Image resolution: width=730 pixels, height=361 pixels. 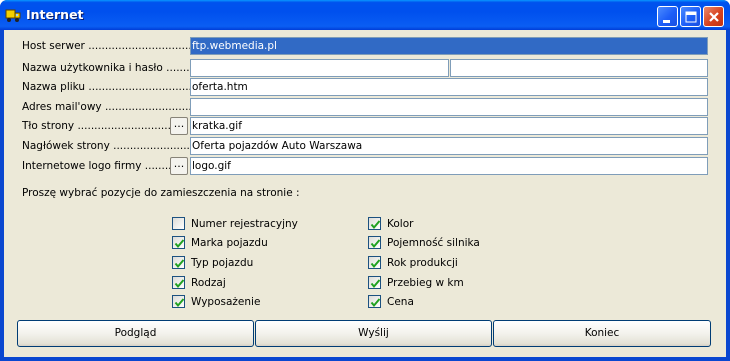 What do you see at coordinates (449, 46) in the screenshot?
I see `host-input: ftp.webmedia.pl` at bounding box center [449, 46].